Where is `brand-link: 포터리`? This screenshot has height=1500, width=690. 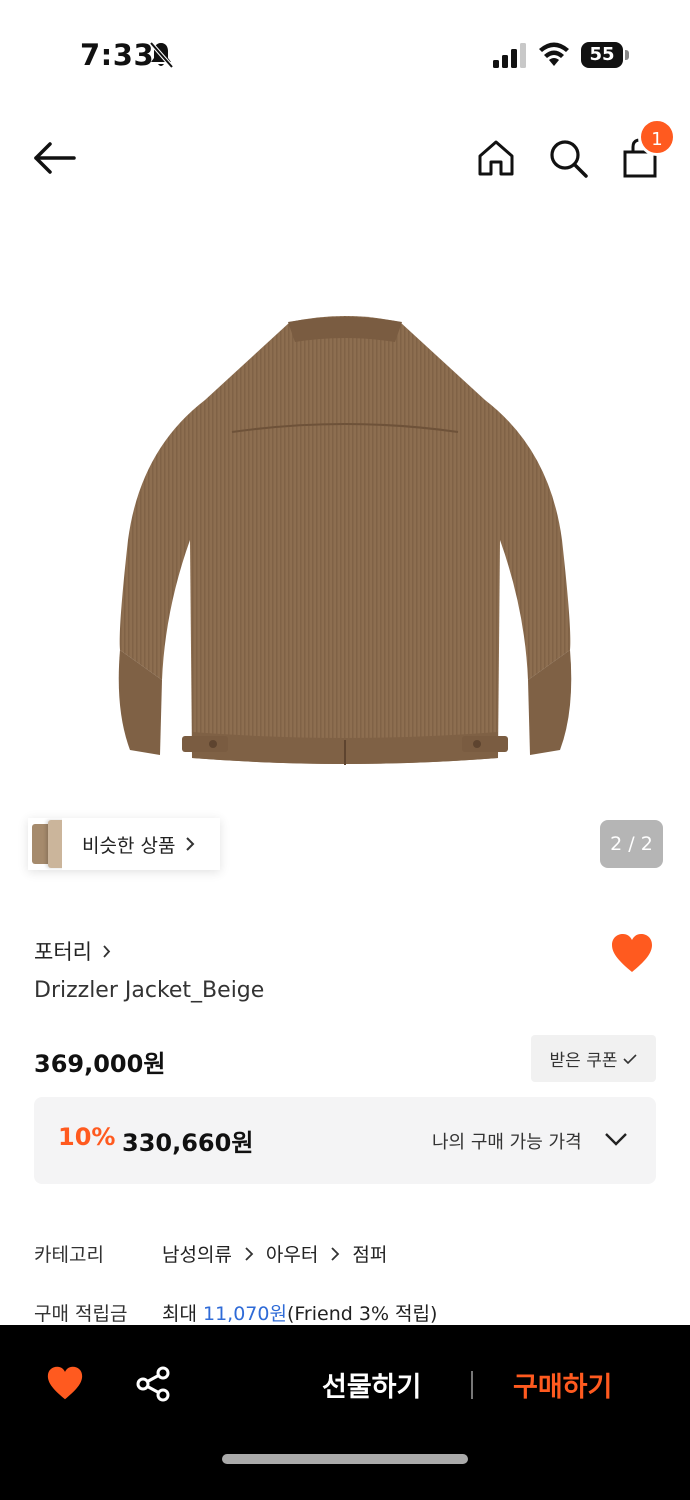
brand-link: 포터리 is located at coordinates (72, 951).